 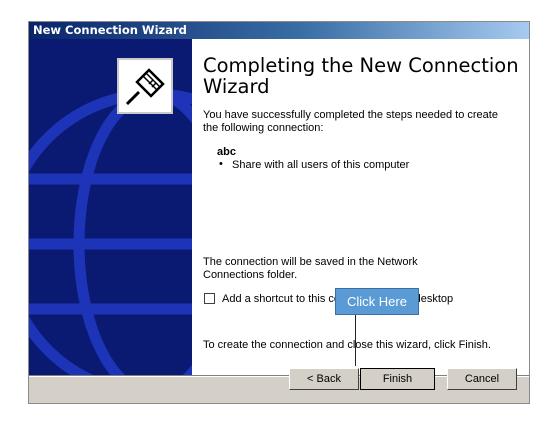 What do you see at coordinates (397, 379) in the screenshot?
I see `finish-button: Finish` at bounding box center [397, 379].